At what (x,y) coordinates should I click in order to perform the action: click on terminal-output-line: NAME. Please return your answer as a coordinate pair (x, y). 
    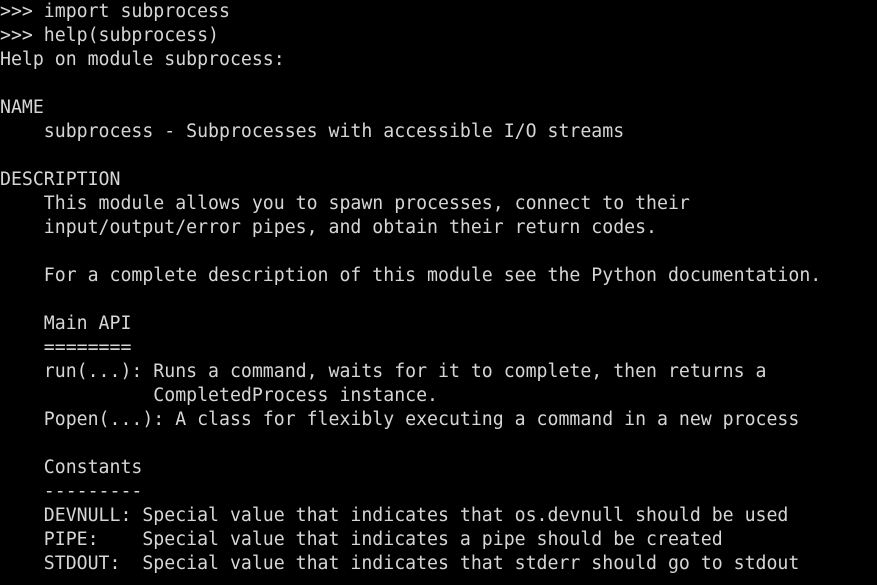
    Looking at the image, I should click on (22, 107).